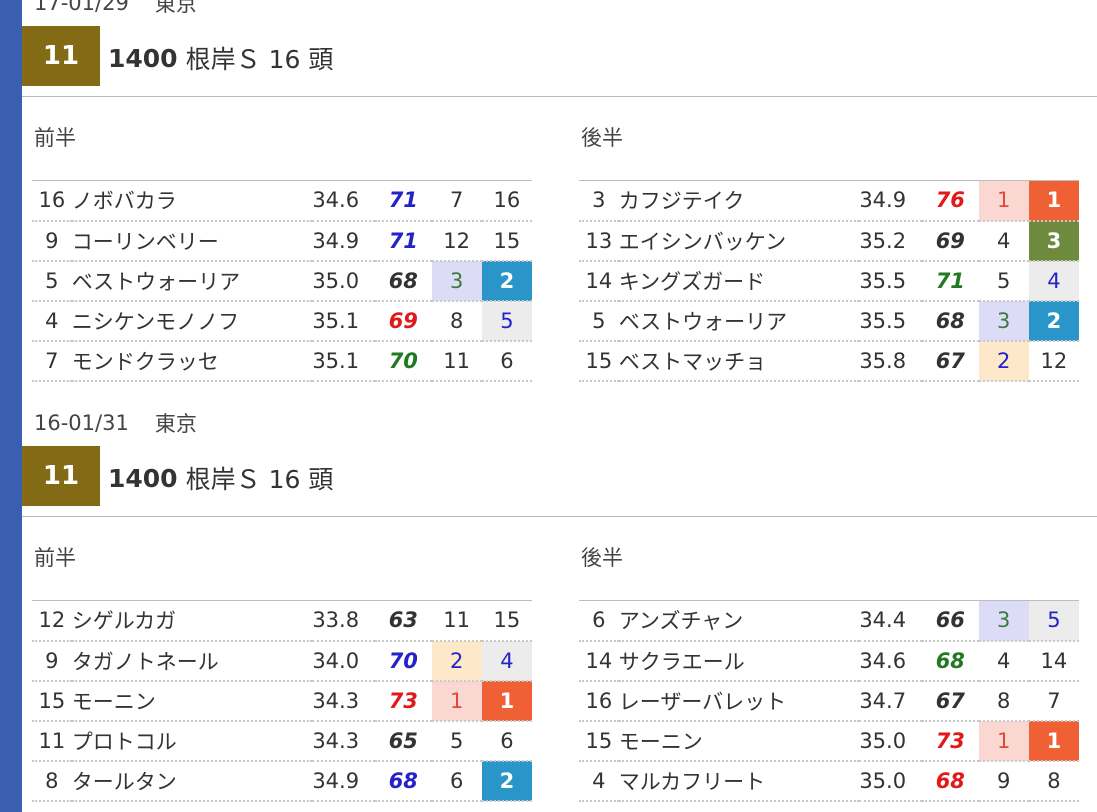 The image size is (1097, 812). What do you see at coordinates (11, 406) in the screenshot?
I see `left-accent-bar` at bounding box center [11, 406].